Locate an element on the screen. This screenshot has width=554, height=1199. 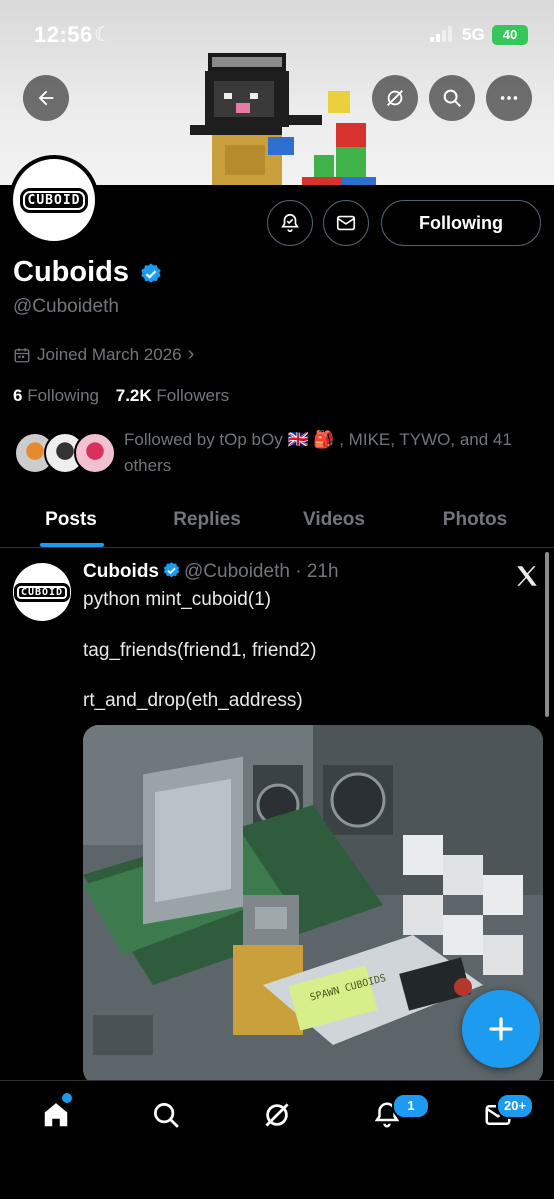
compose-post-button is located at coordinates (501, 1029).